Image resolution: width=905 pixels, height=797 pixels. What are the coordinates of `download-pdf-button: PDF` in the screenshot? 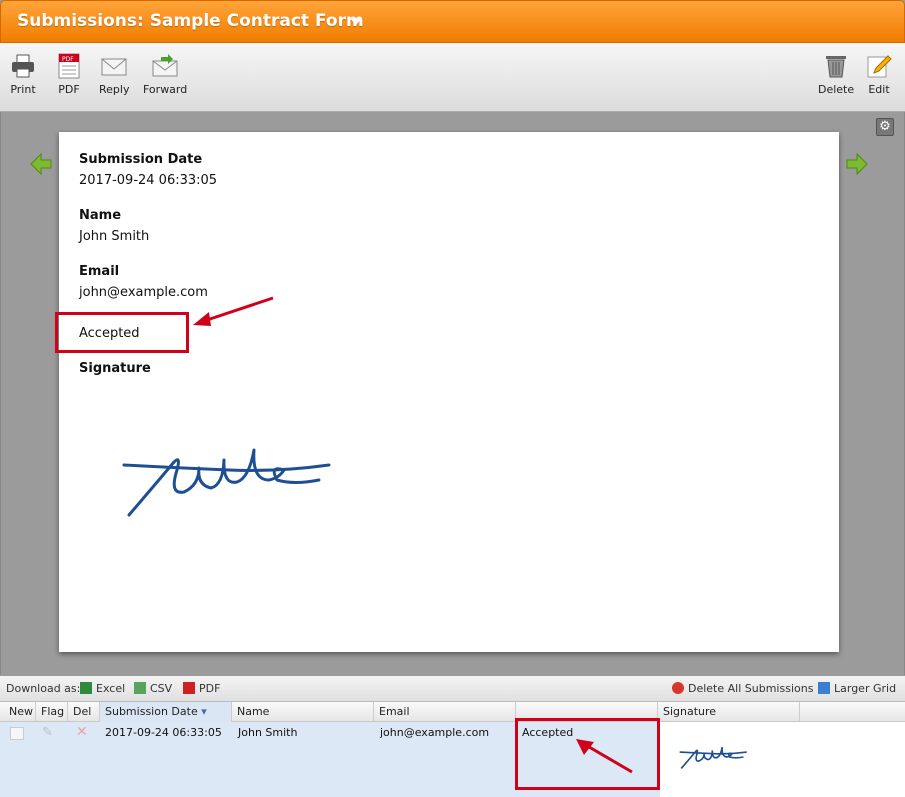 It's located at (201, 688).